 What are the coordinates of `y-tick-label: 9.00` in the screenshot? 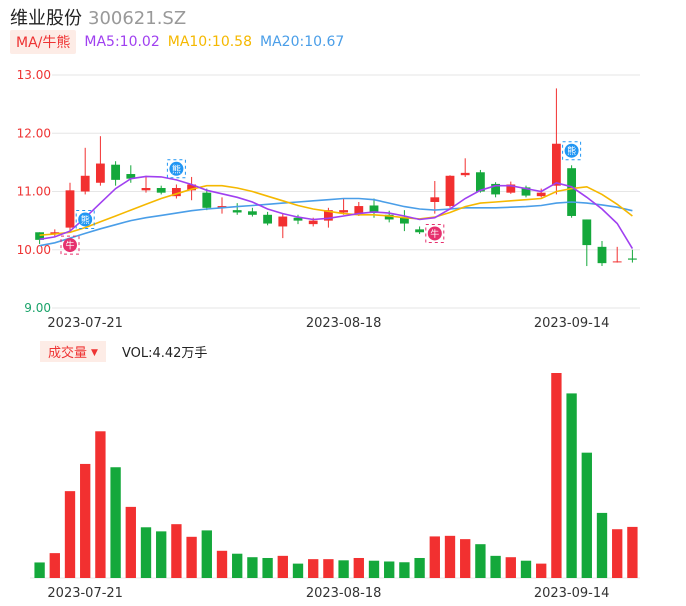 It's located at (37, 308).